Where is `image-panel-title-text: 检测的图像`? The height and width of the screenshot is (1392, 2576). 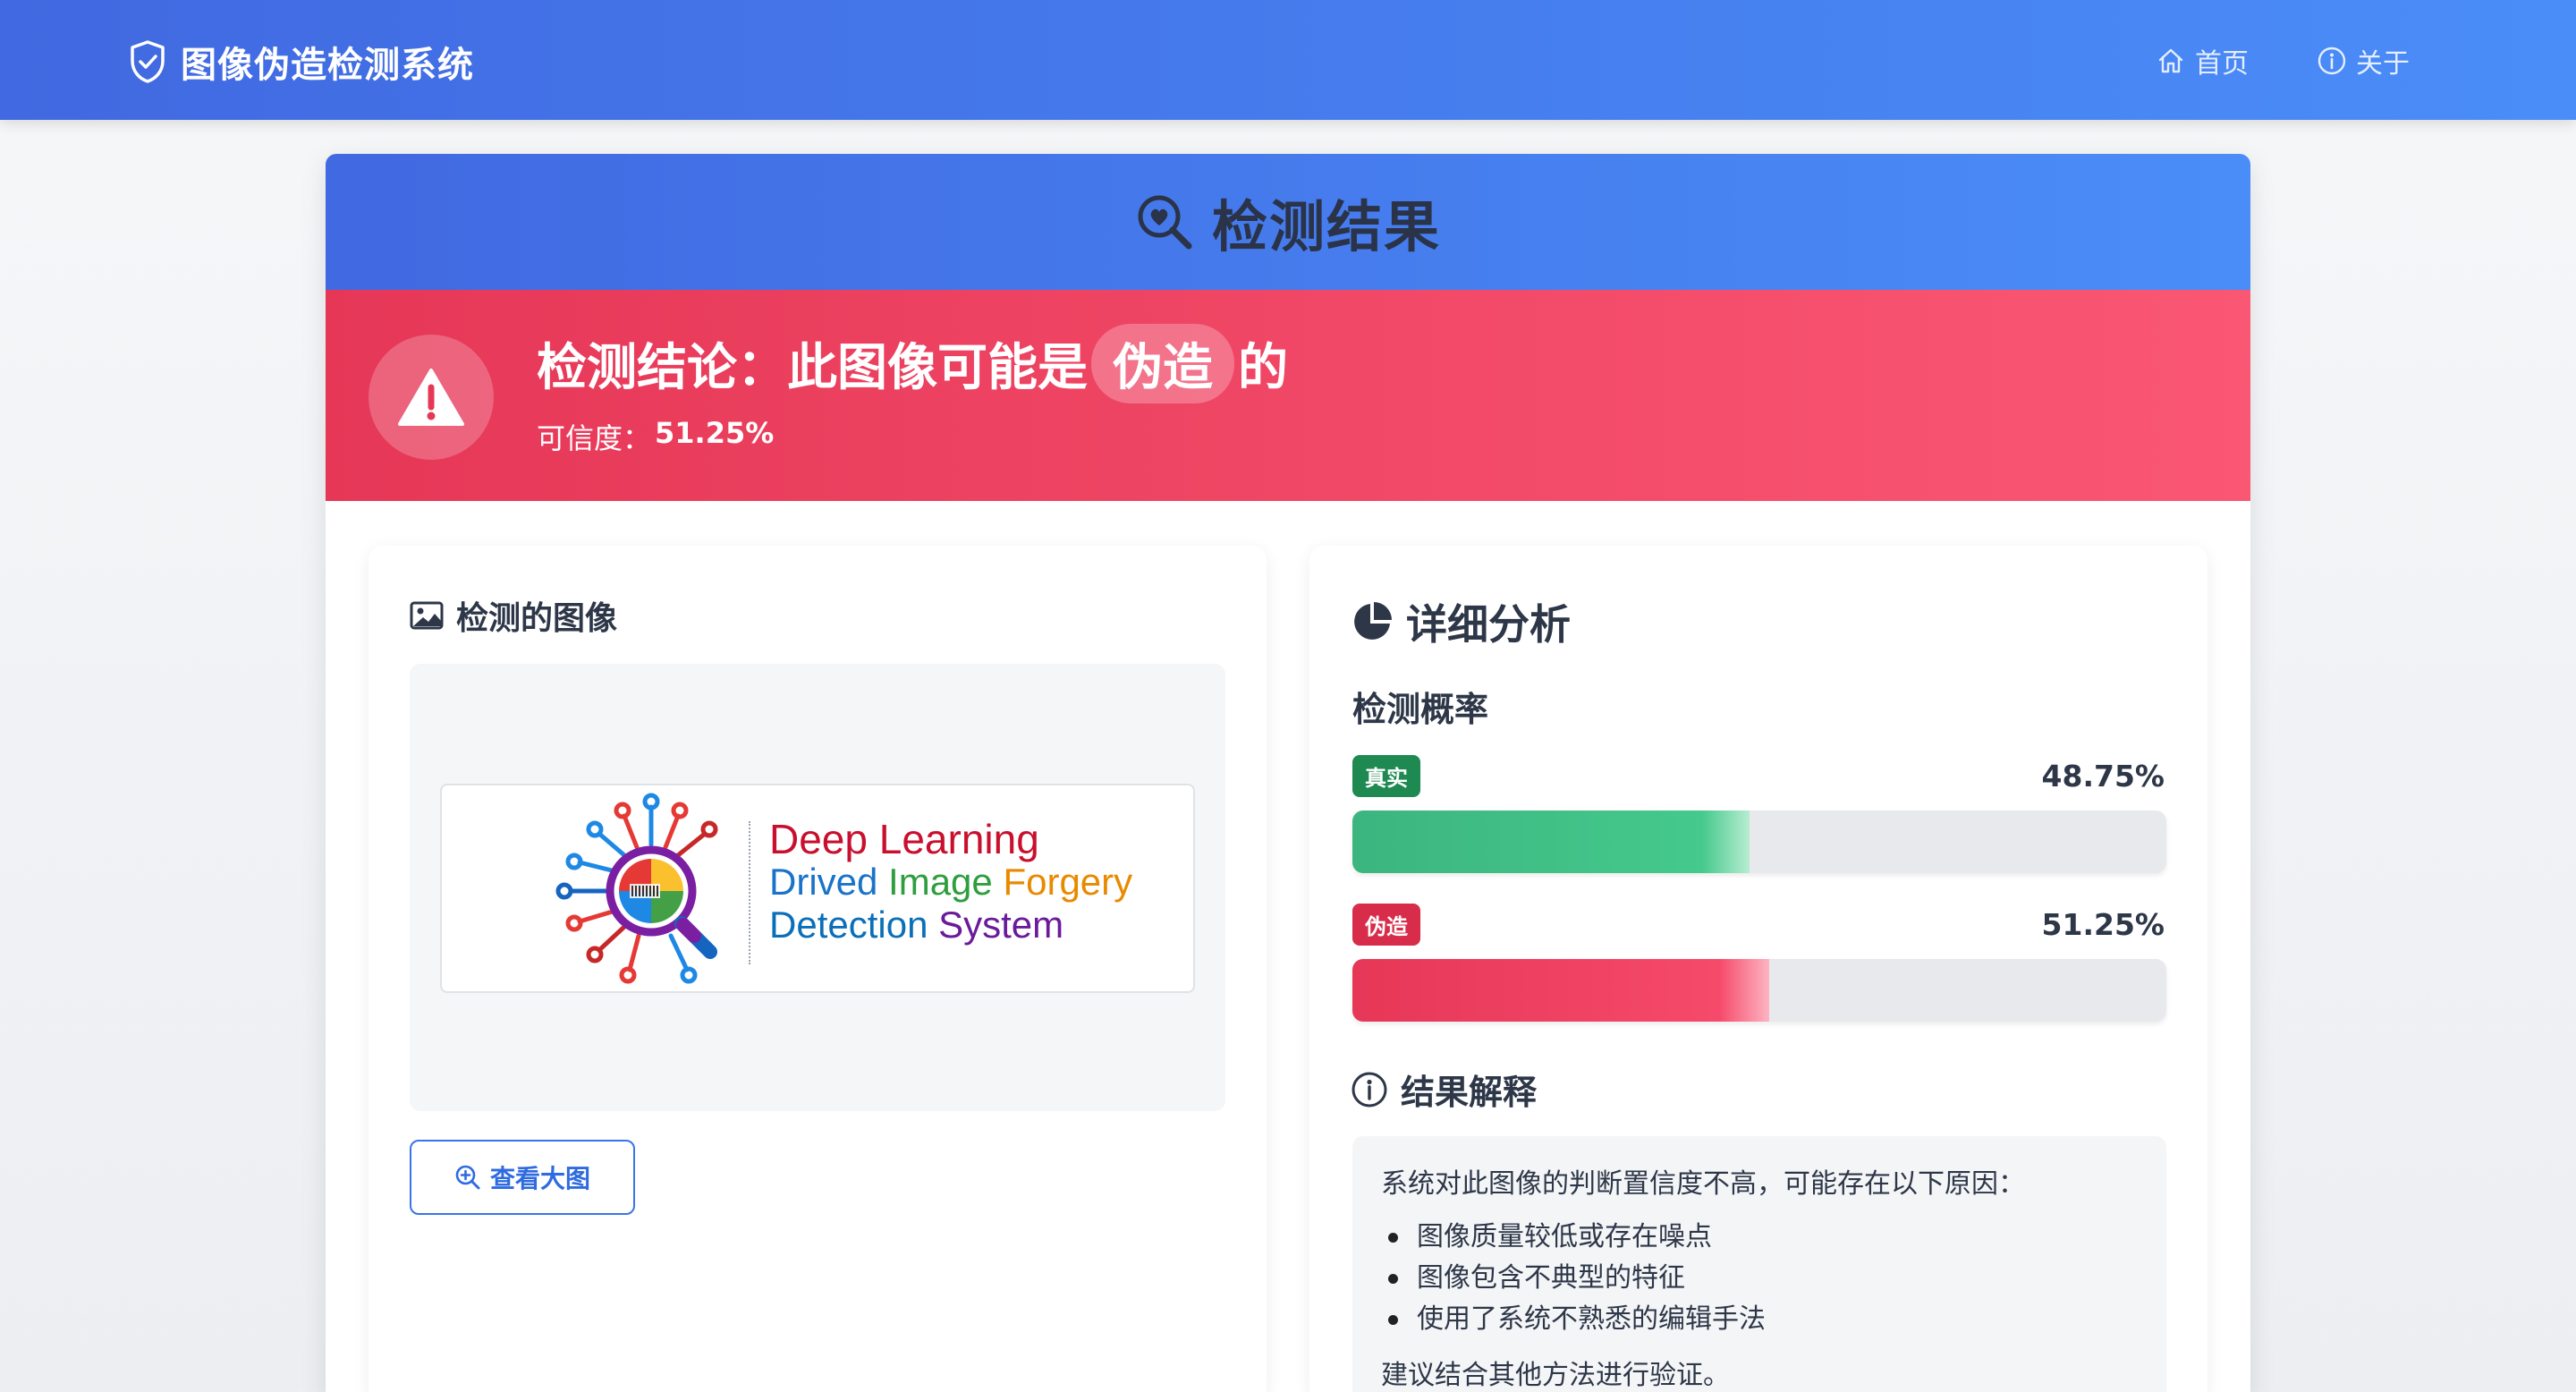 image-panel-title-text: 检测的图像 is located at coordinates (537, 618).